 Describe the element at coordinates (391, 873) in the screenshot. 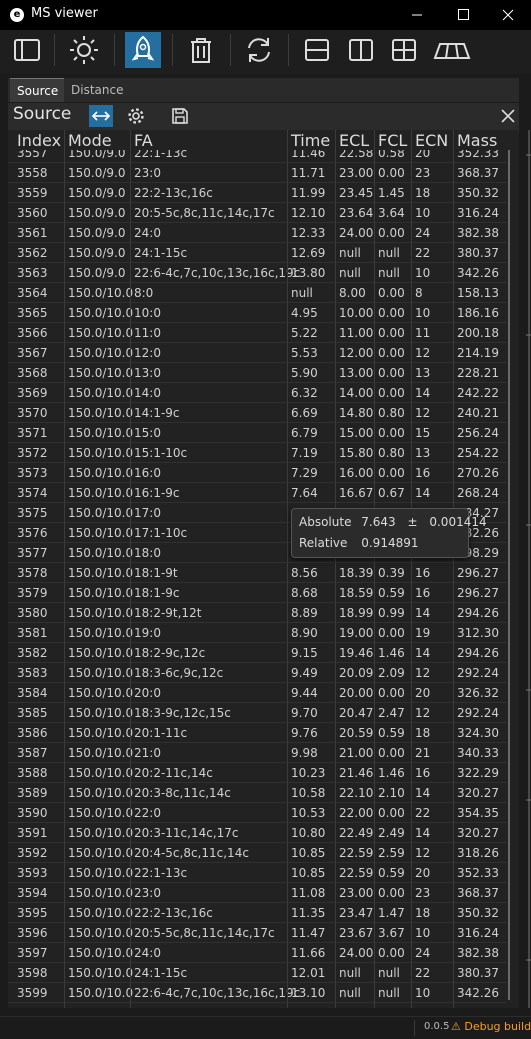

I see `cell-fcl: 0.59` at that location.